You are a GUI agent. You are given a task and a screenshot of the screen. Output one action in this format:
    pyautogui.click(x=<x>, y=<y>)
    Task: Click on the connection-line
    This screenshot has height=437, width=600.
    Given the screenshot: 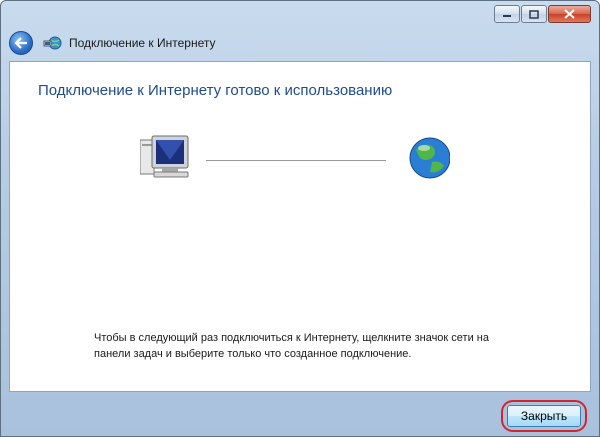 What is the action you would take?
    pyautogui.click(x=296, y=160)
    